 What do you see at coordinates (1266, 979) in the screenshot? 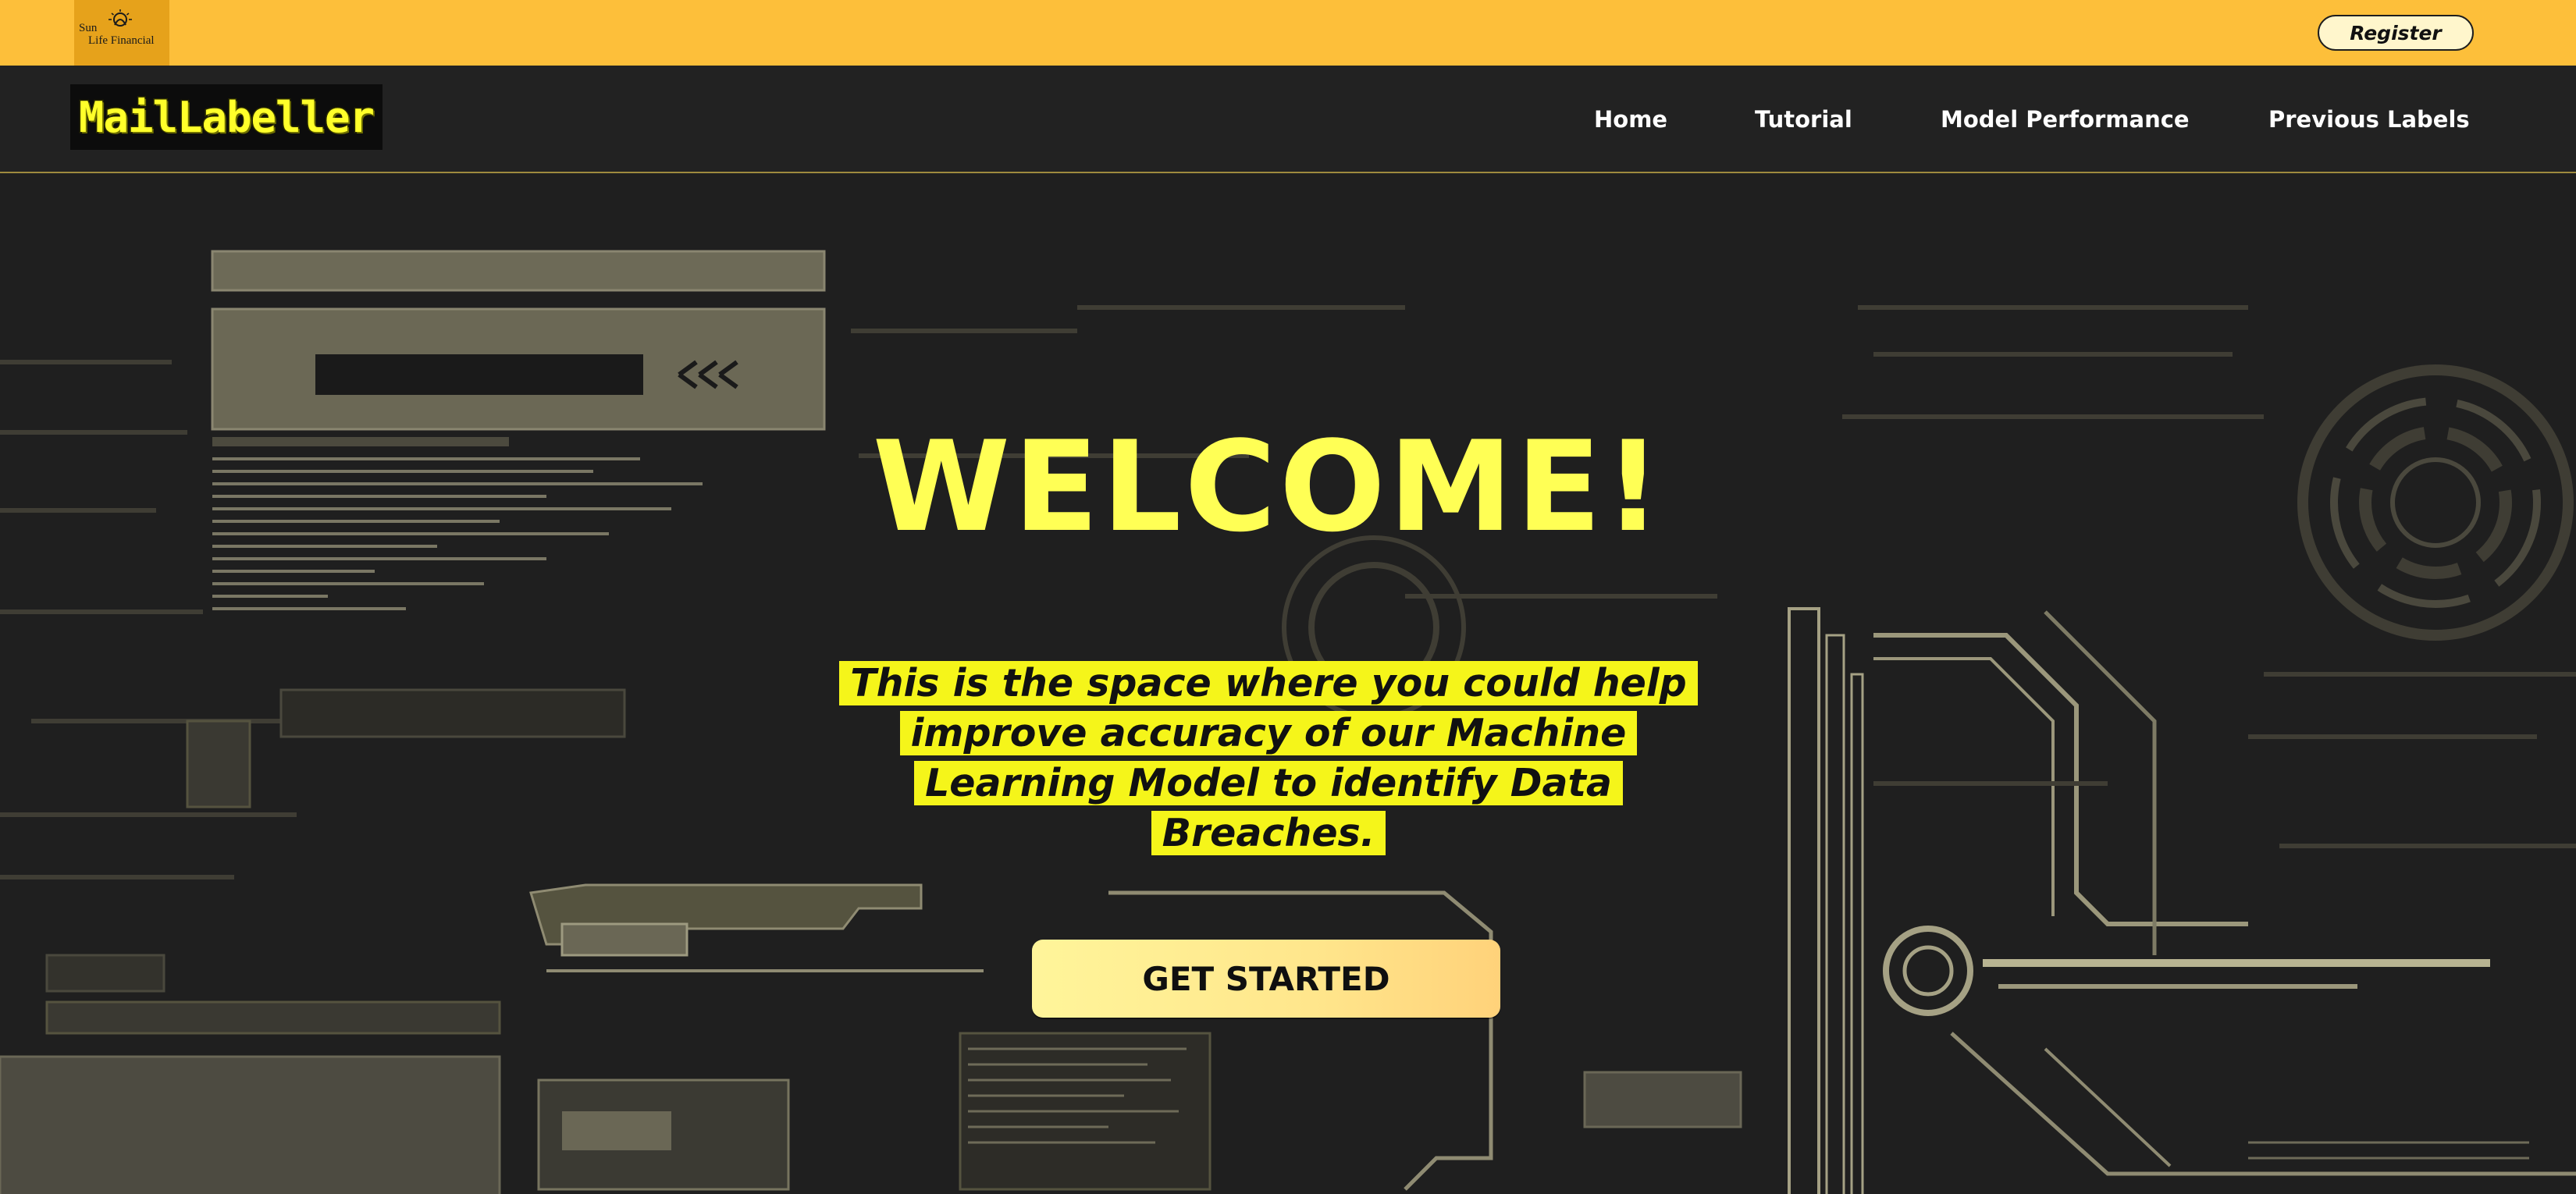
I see `get-started-button: GET STARTED` at bounding box center [1266, 979].